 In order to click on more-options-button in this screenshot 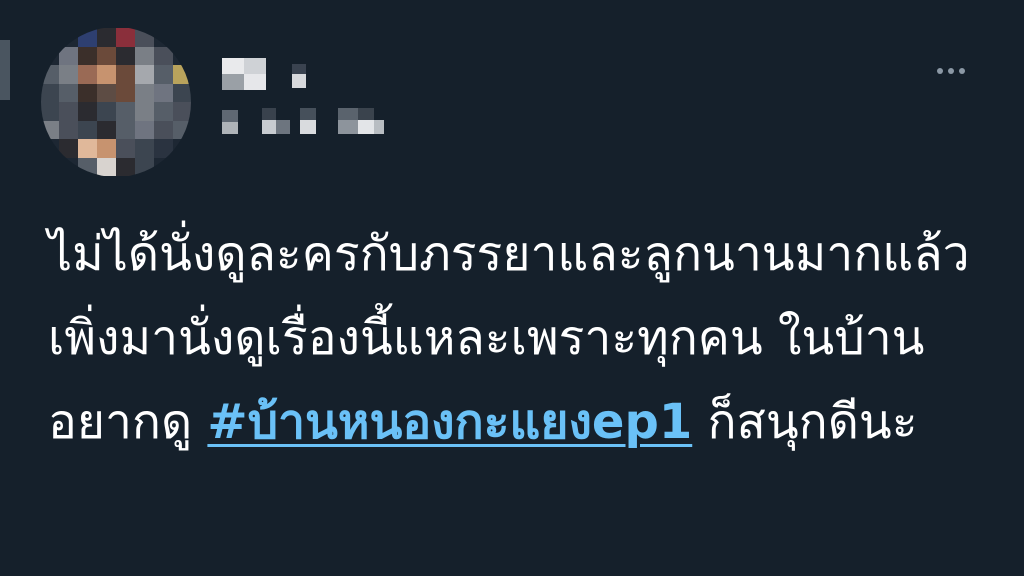, I will do `click(951, 71)`.